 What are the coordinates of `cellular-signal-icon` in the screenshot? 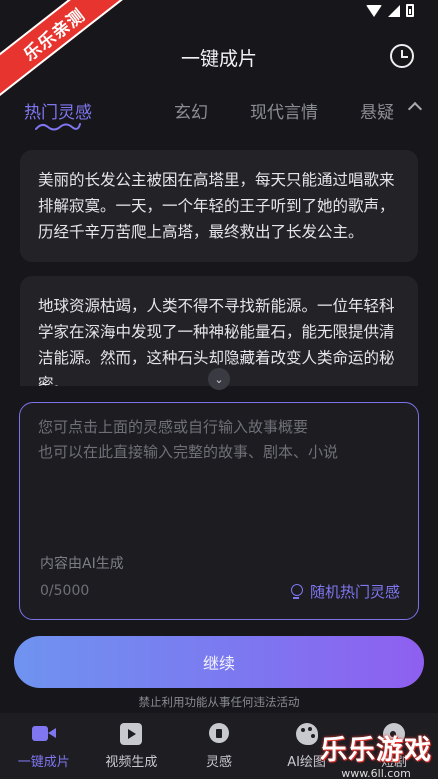 It's located at (394, 10).